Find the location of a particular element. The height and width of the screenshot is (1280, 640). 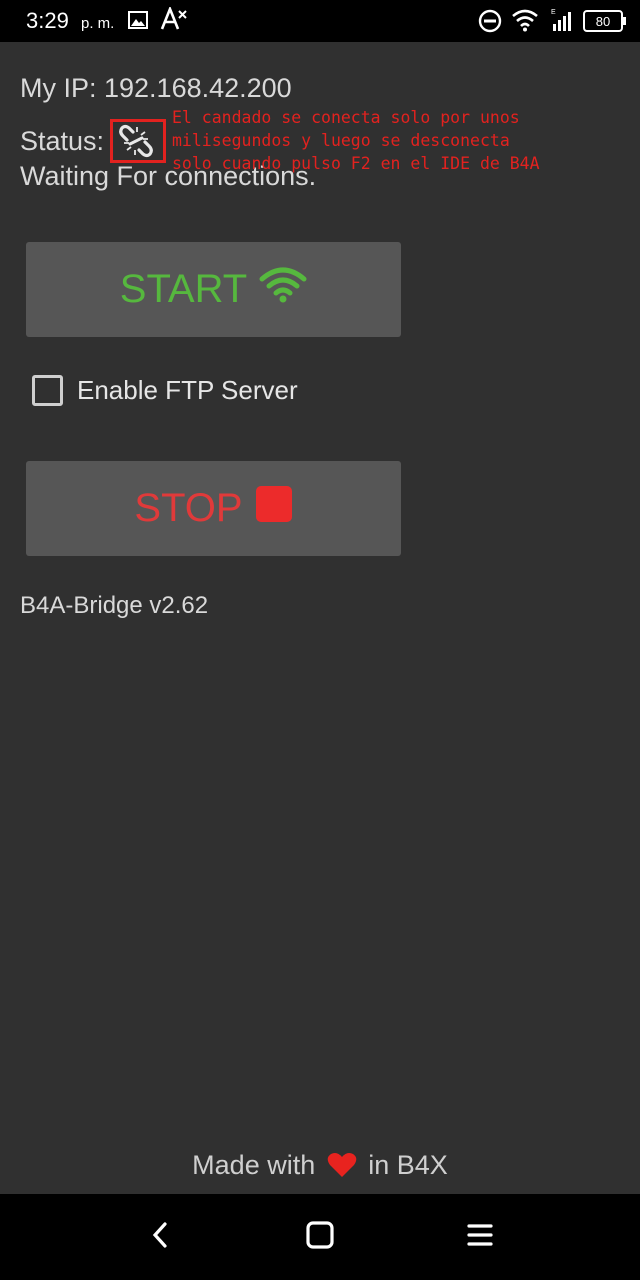

menu-button is located at coordinates (480, 1237).